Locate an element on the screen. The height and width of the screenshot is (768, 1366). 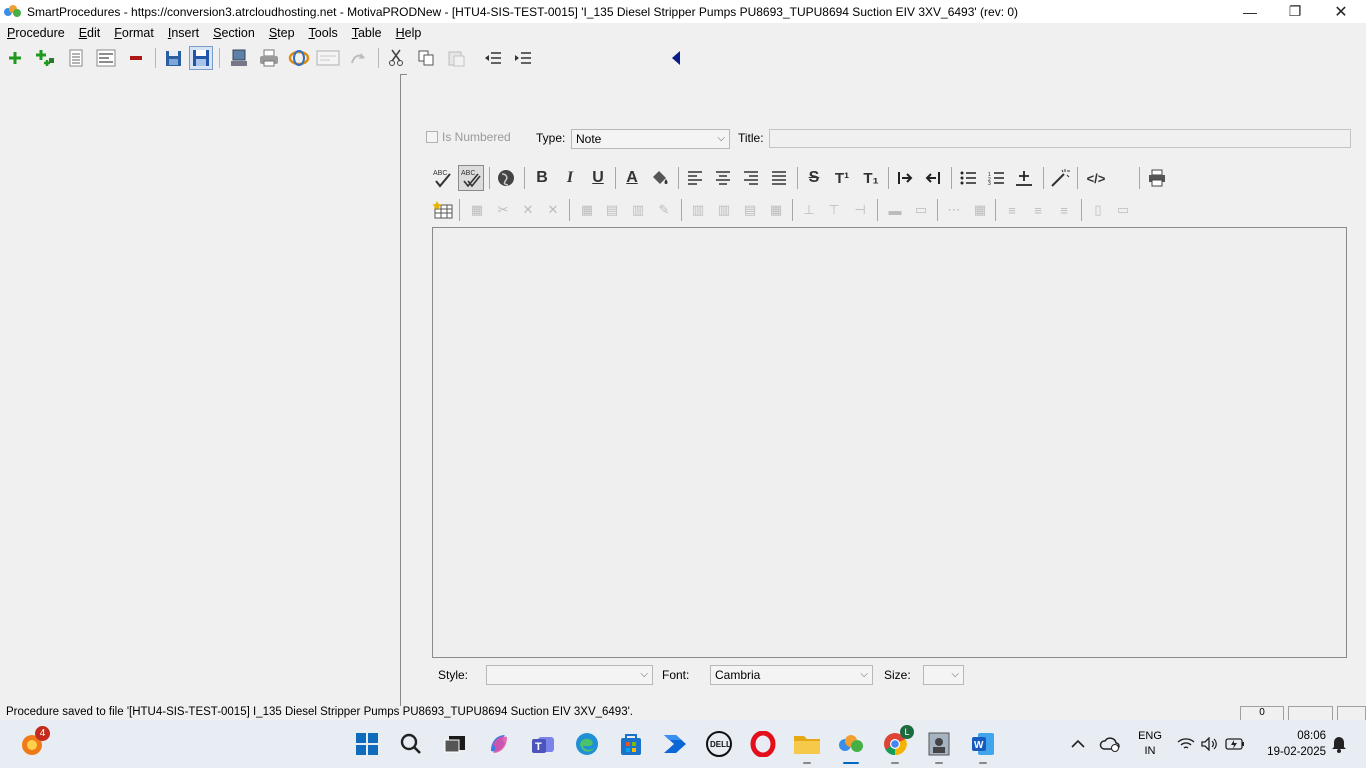
delete-table-button: ✂ is located at coordinates (503, 210).